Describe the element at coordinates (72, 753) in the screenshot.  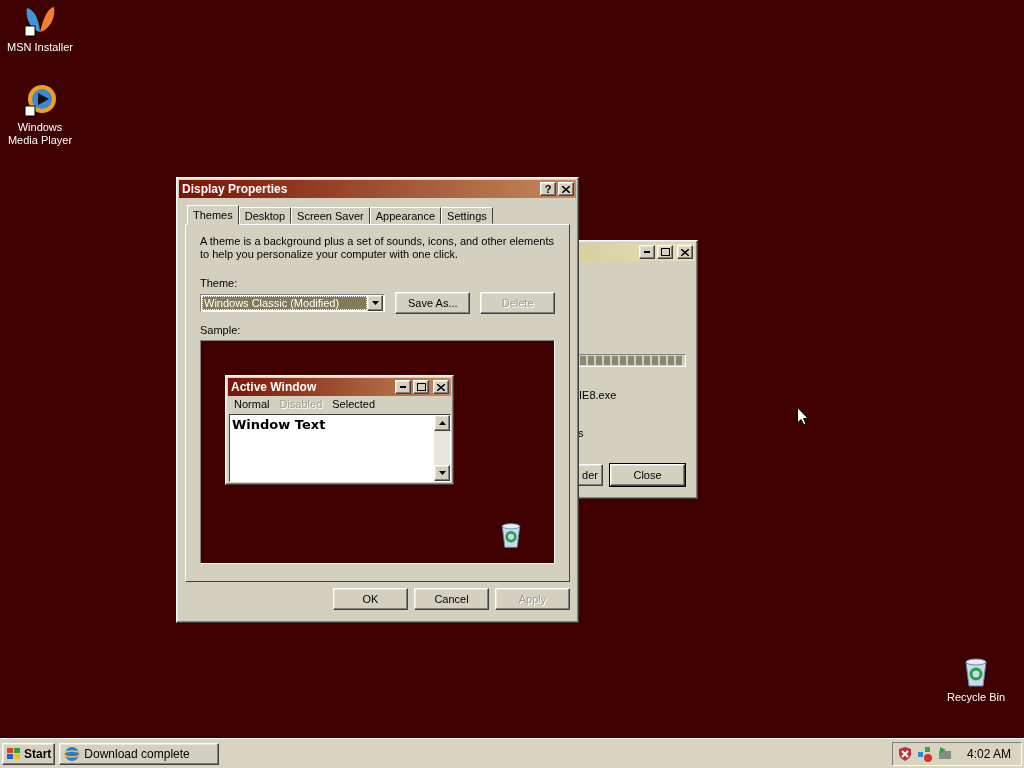
I see `globe-e-icon` at that location.